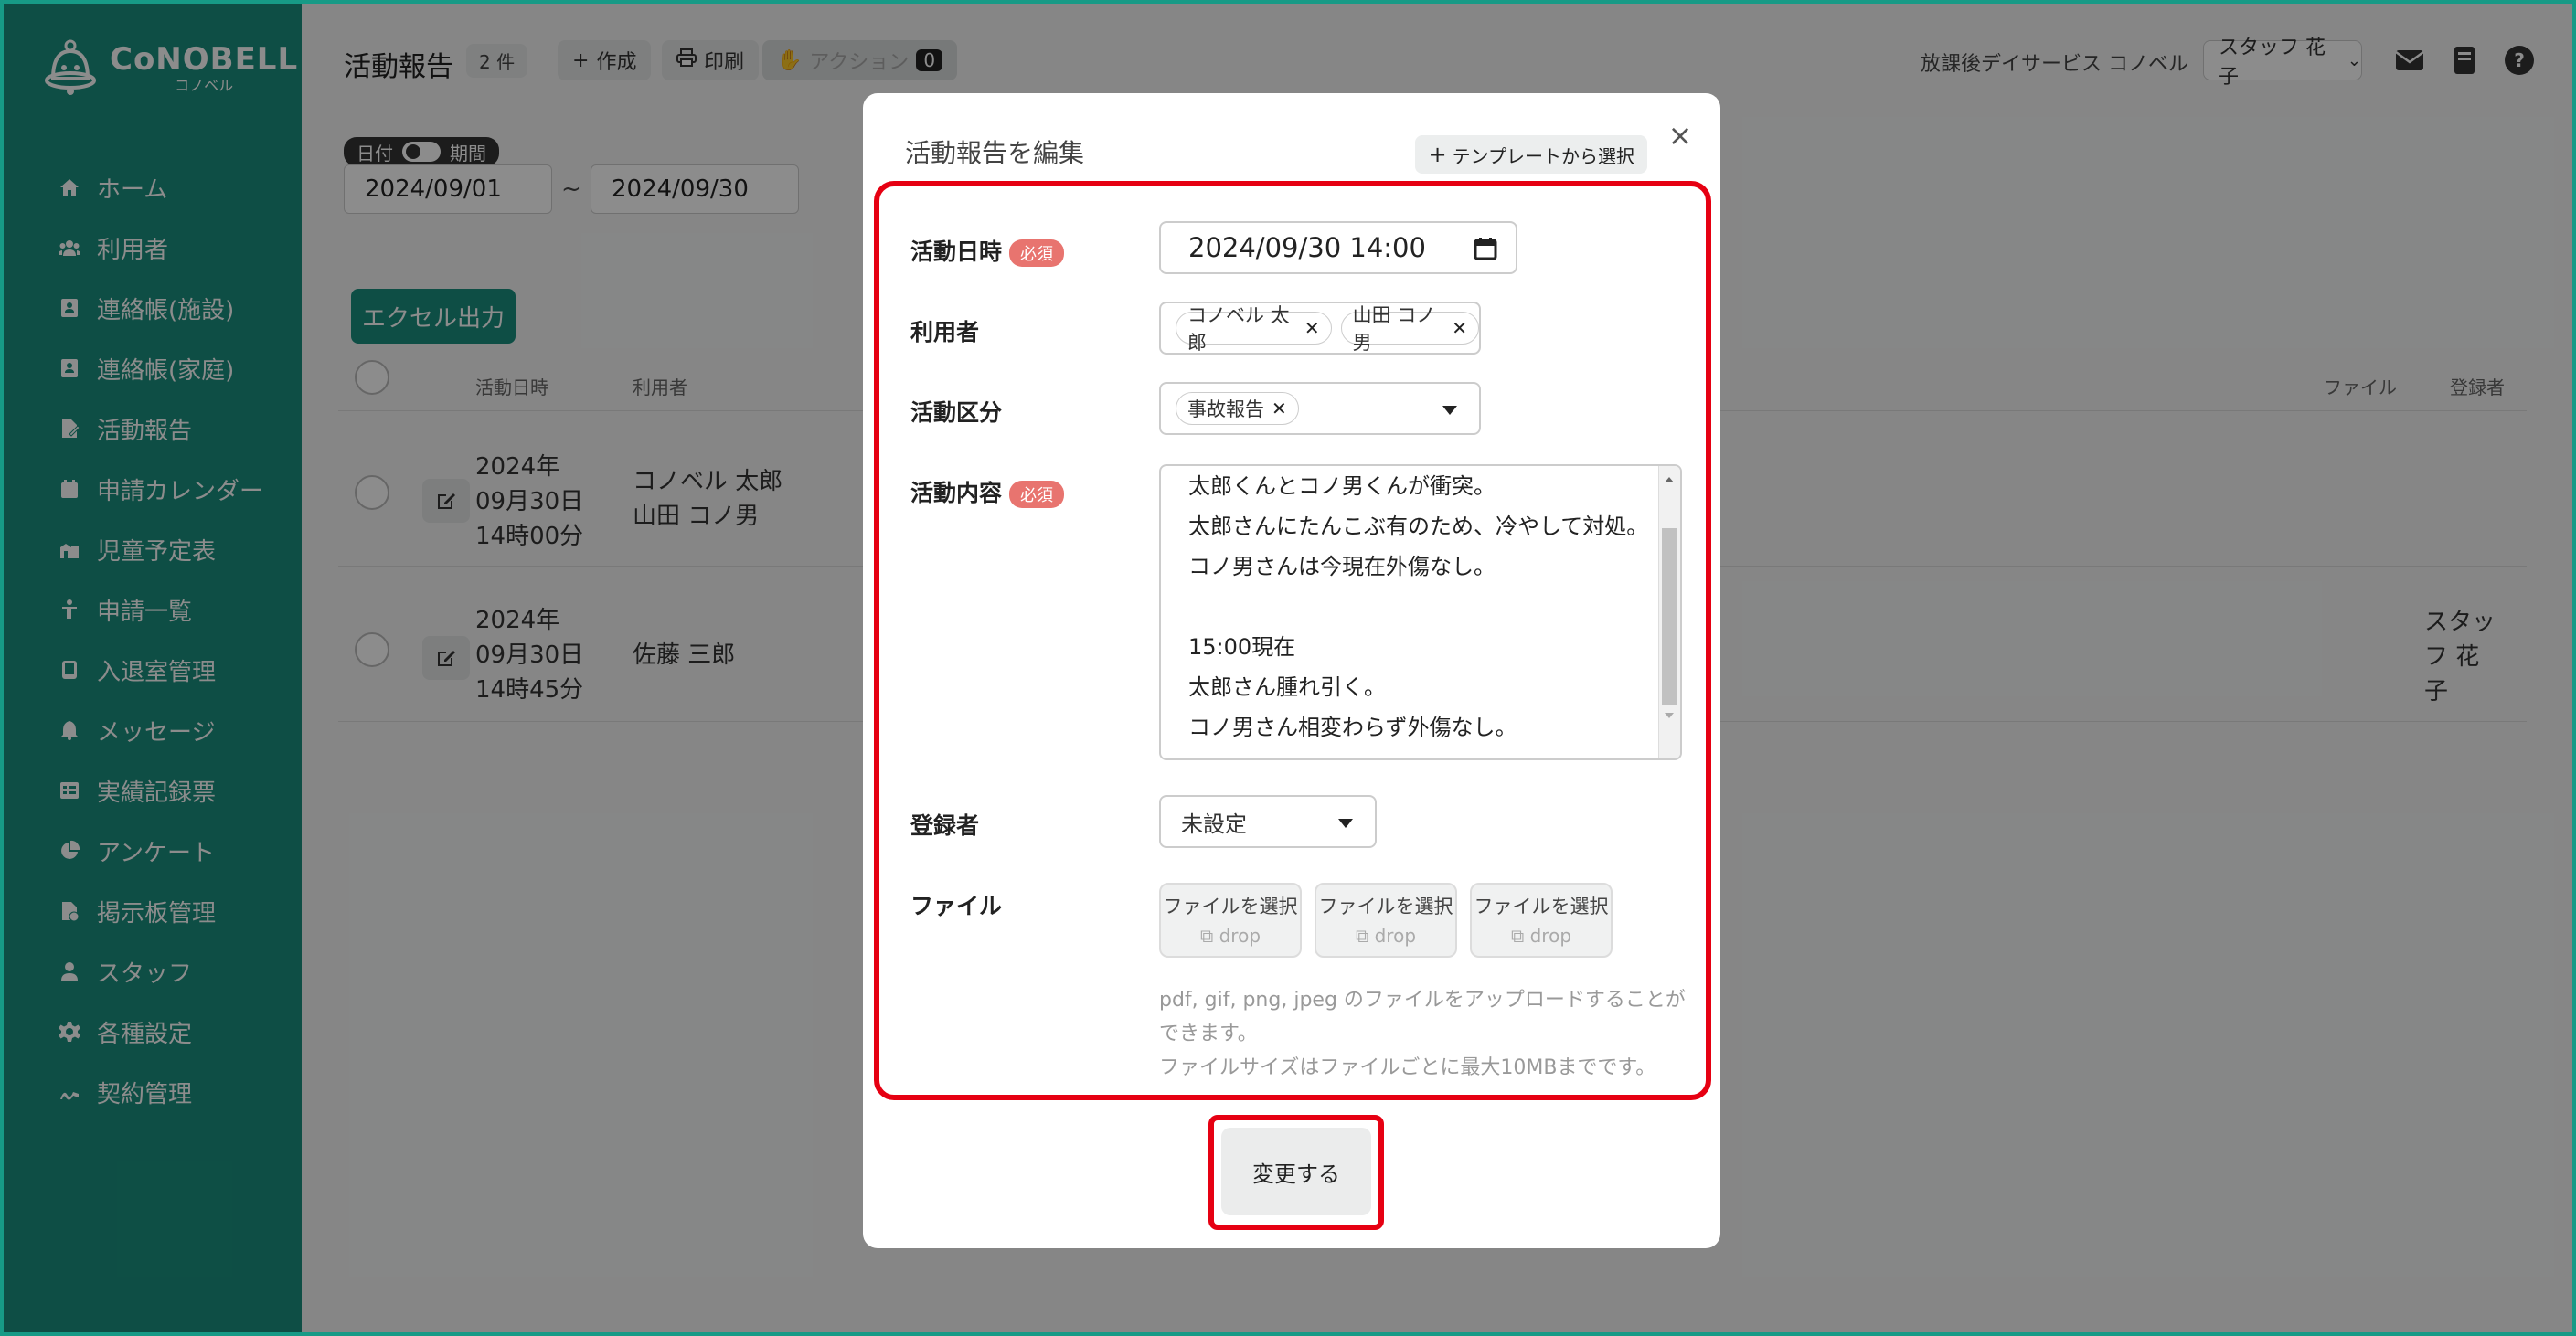  I want to click on scroll-down-icon, so click(1669, 716).